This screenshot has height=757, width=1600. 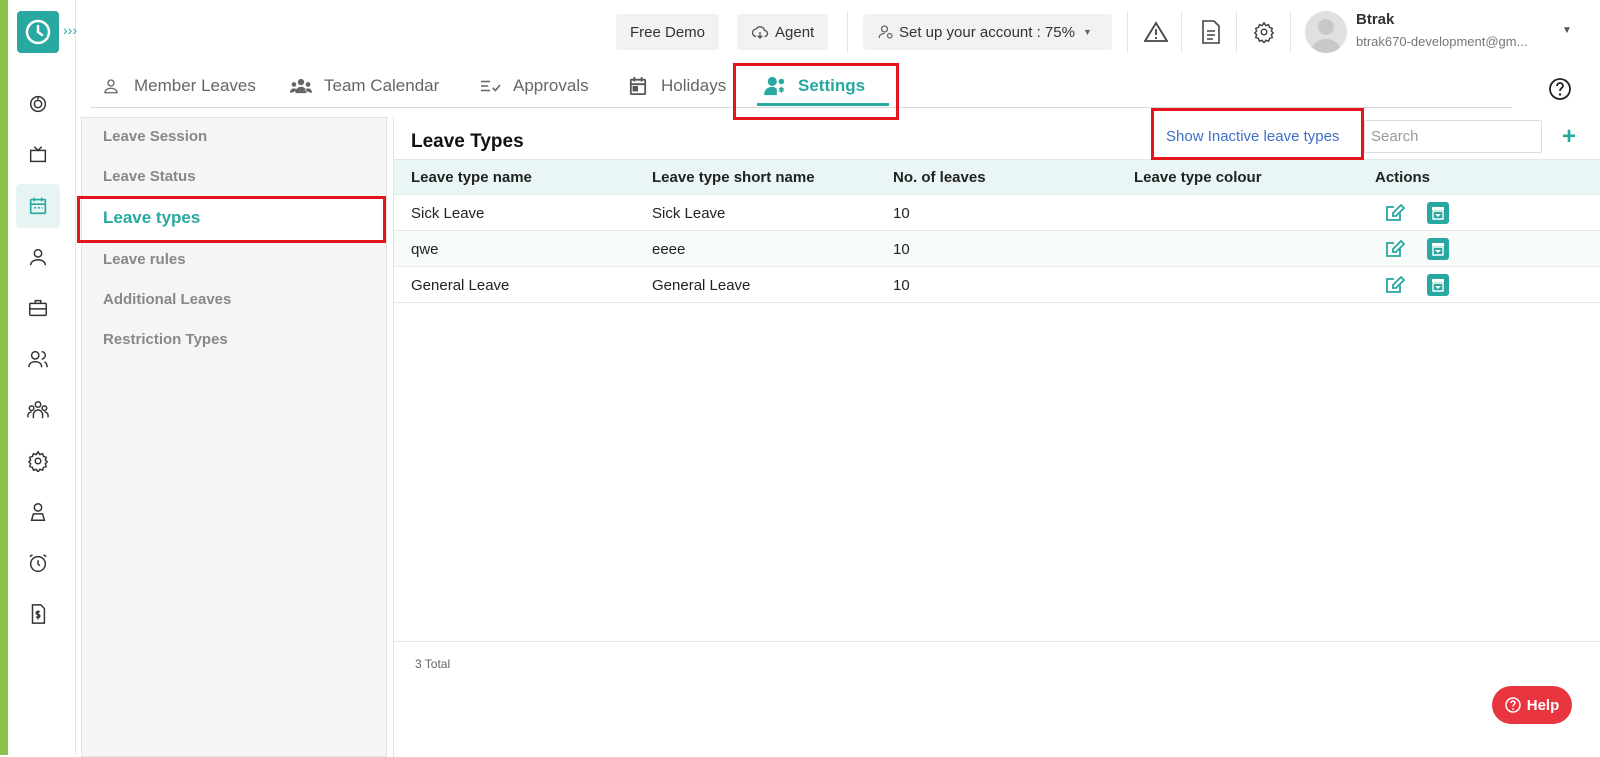 What do you see at coordinates (490, 86) in the screenshot?
I see `checklist-icon` at bounding box center [490, 86].